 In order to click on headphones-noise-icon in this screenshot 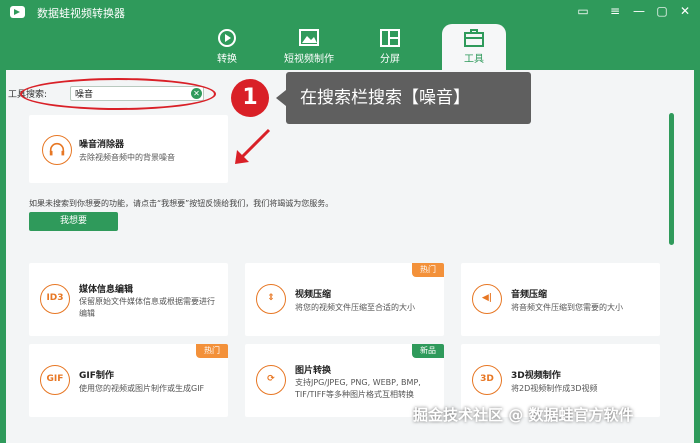, I will do `click(57, 150)`.